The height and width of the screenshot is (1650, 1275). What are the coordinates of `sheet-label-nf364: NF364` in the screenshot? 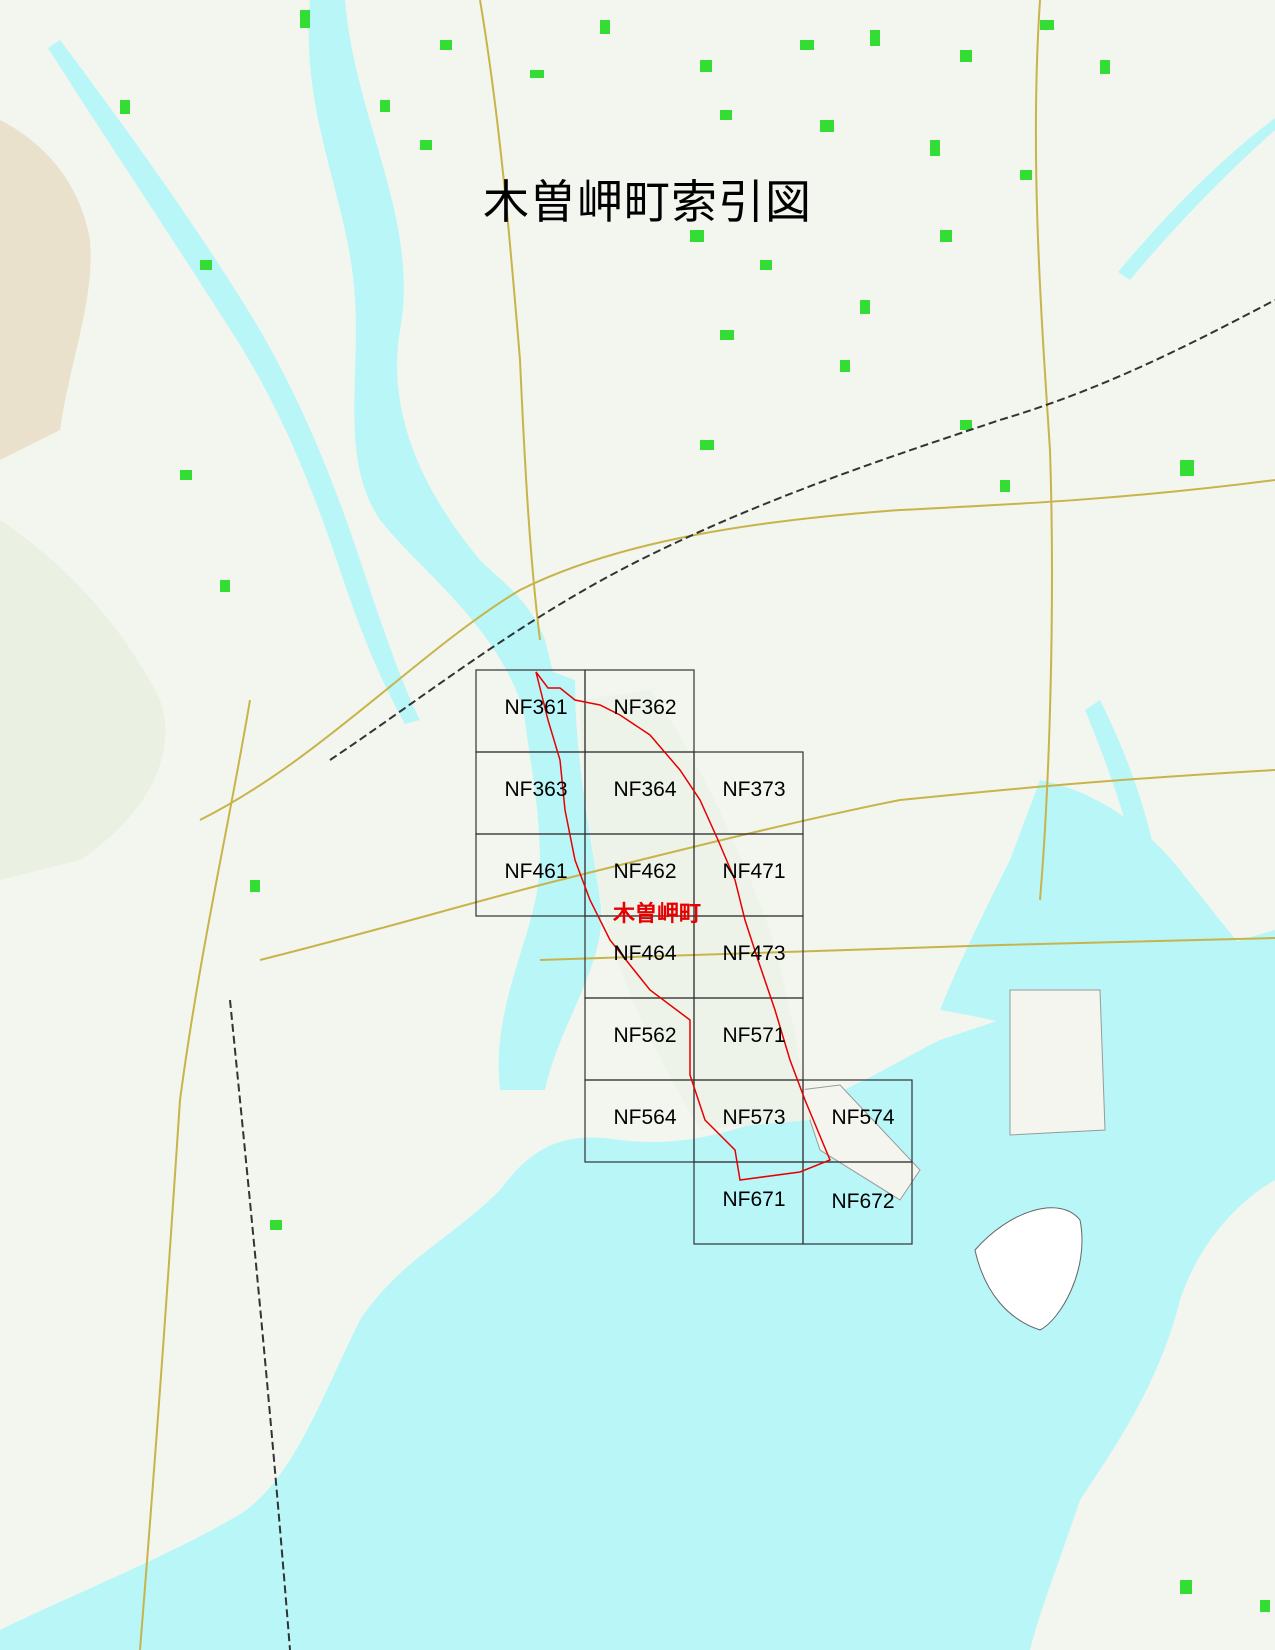 It's located at (645, 790).